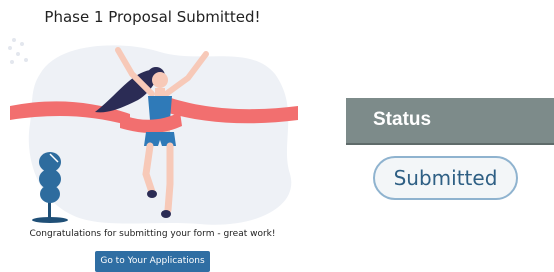 The width and height of the screenshot is (554, 272). Describe the element at coordinates (445, 178) in the screenshot. I see `status-badge: Submitted` at that location.